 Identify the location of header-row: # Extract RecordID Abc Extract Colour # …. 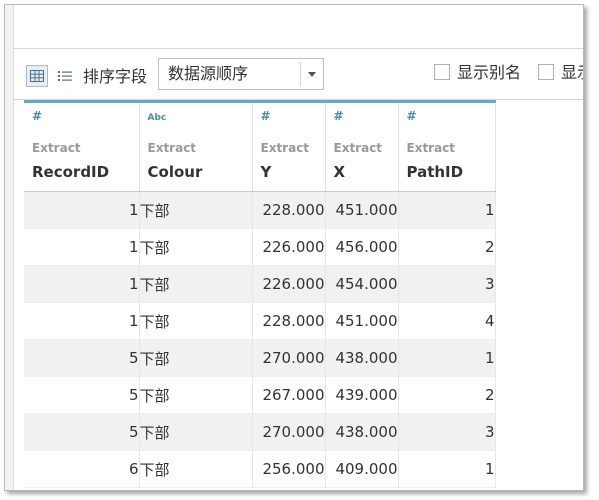
(260, 146).